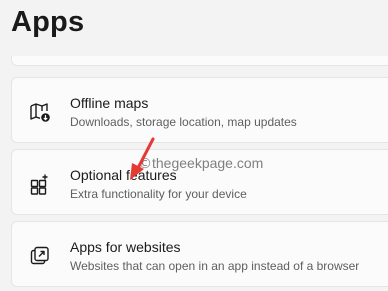 The width and height of the screenshot is (388, 291). What do you see at coordinates (125, 247) in the screenshot?
I see `apps-for-websites-title: Apps for websites` at bounding box center [125, 247].